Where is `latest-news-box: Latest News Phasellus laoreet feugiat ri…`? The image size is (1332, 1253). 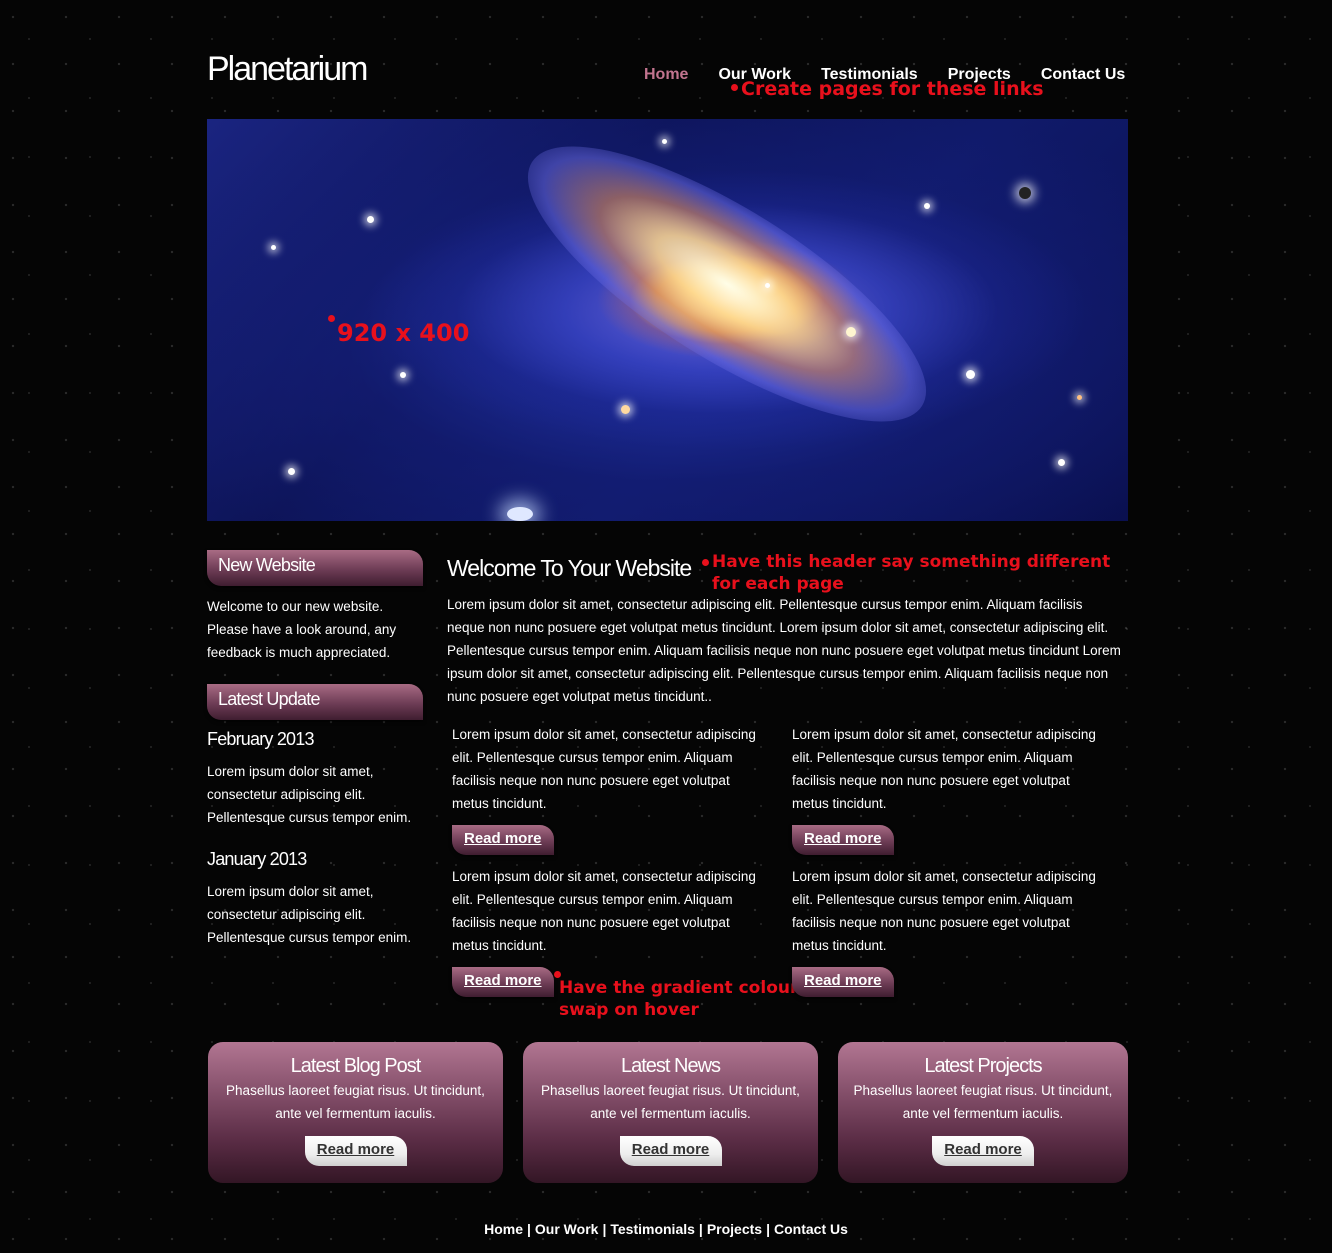 latest-news-box: Latest News Phasellus laoreet feugiat ri… is located at coordinates (670, 1112).